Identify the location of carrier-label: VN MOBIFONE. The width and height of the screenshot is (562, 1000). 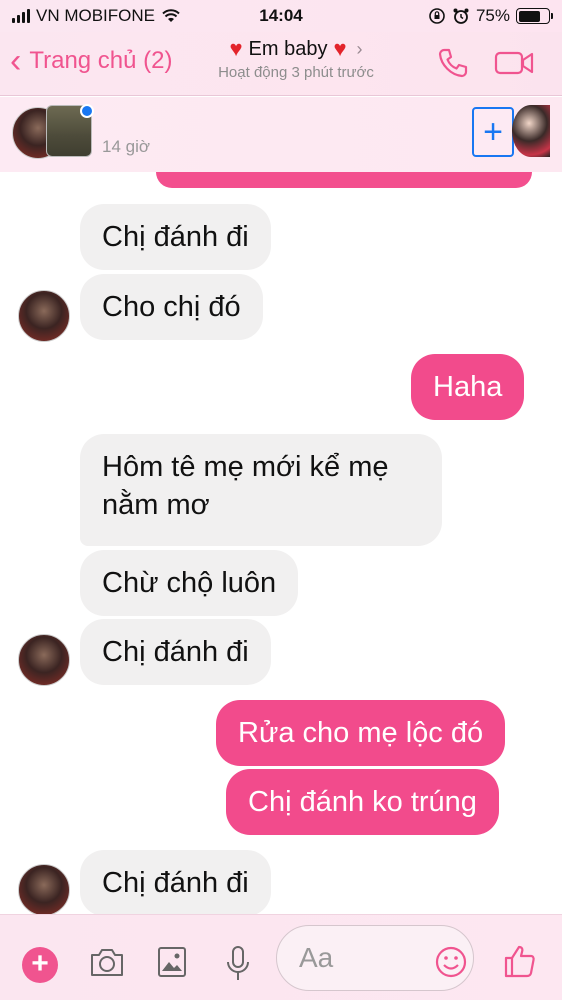
(96, 15).